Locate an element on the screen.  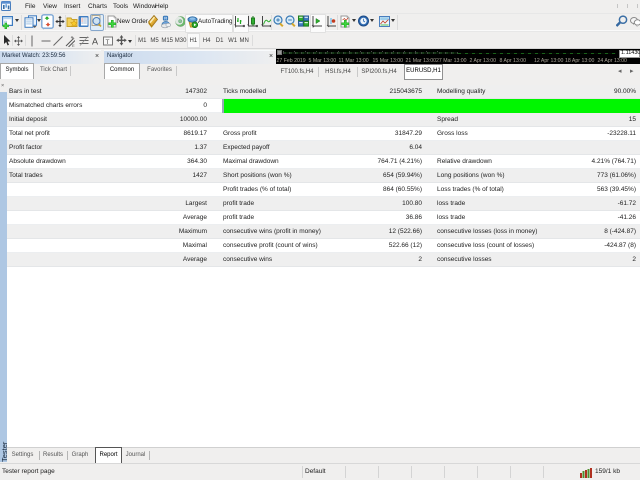
svg-text: A is located at coordinates (95, 41).